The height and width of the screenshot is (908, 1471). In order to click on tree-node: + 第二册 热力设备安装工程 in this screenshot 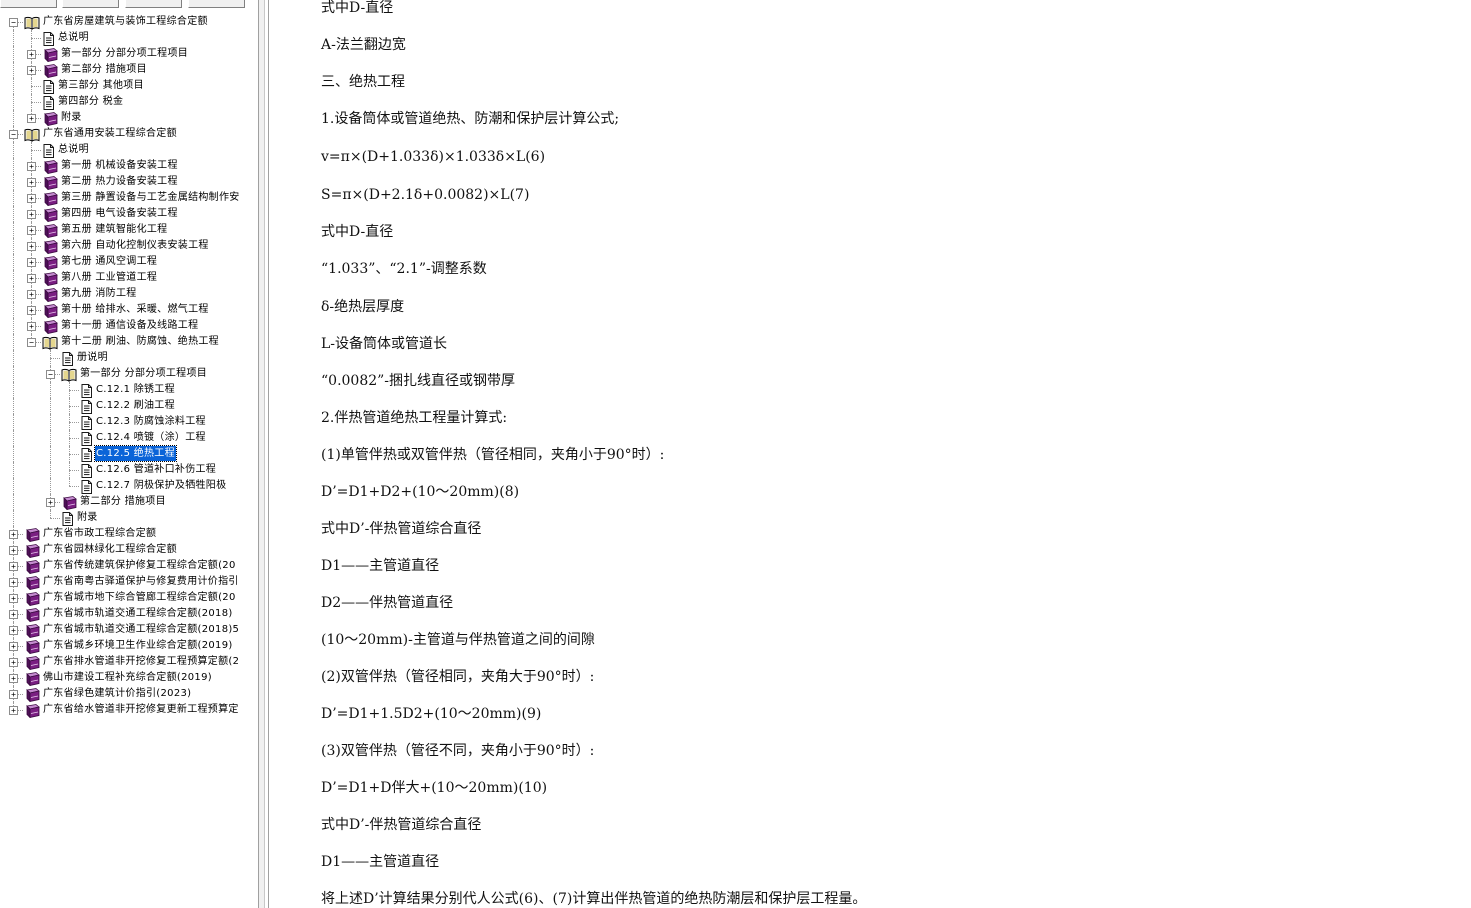, I will do `click(126, 182)`.